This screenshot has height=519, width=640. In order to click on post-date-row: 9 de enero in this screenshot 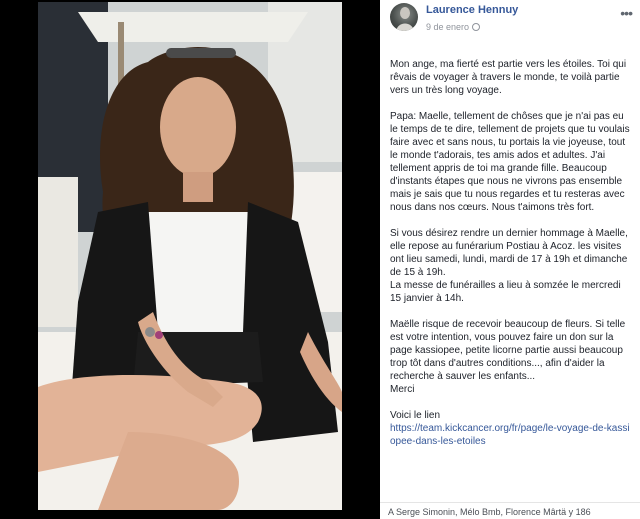, I will do `click(453, 27)`.